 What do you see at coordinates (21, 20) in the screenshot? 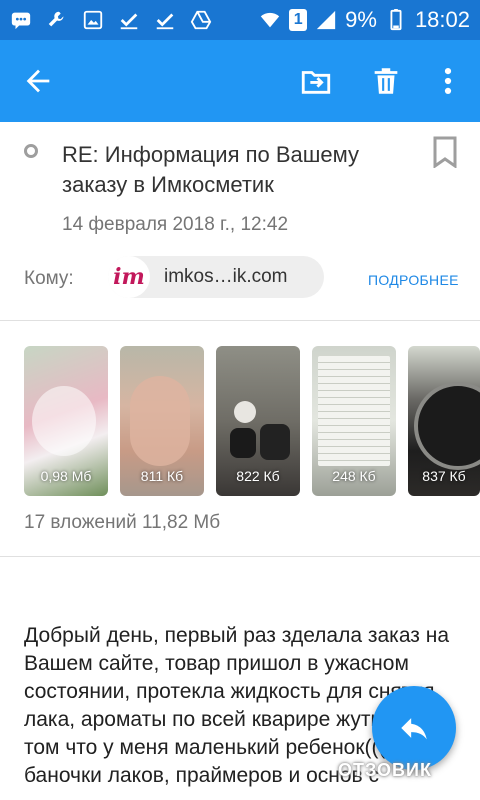
I see `message-icon` at bounding box center [21, 20].